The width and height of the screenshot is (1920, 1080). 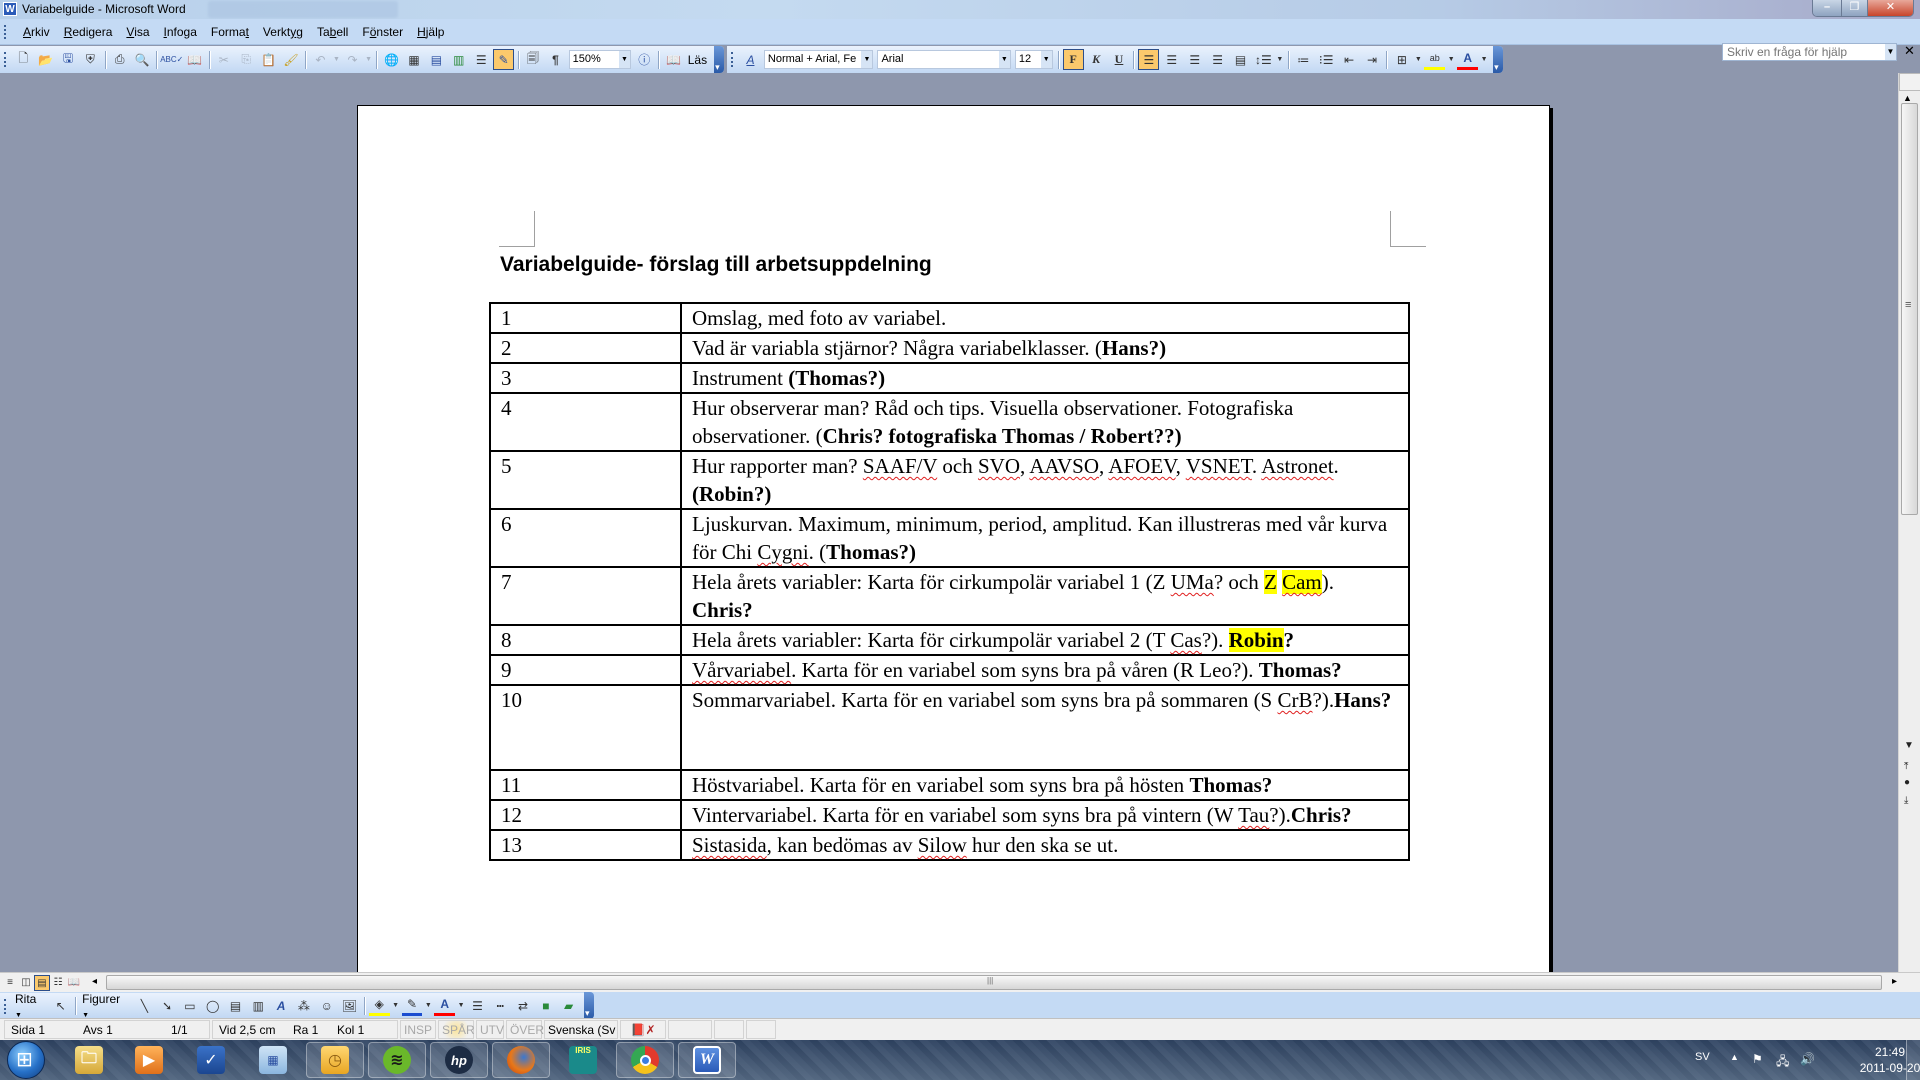 I want to click on row-number-cell: 7, so click(x=585, y=596).